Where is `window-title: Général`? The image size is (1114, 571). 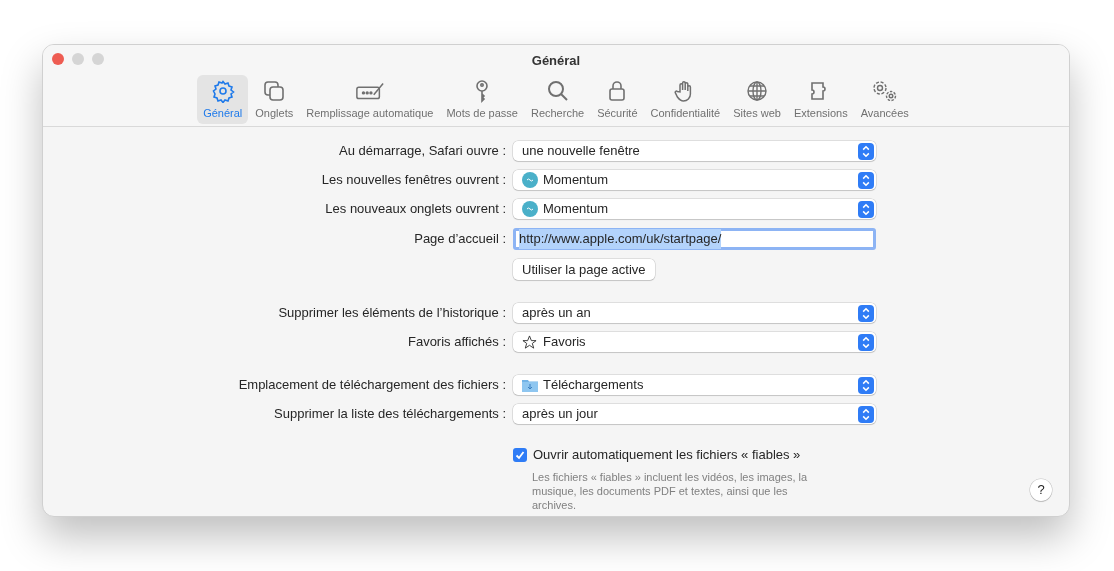
window-title: Général is located at coordinates (556, 61).